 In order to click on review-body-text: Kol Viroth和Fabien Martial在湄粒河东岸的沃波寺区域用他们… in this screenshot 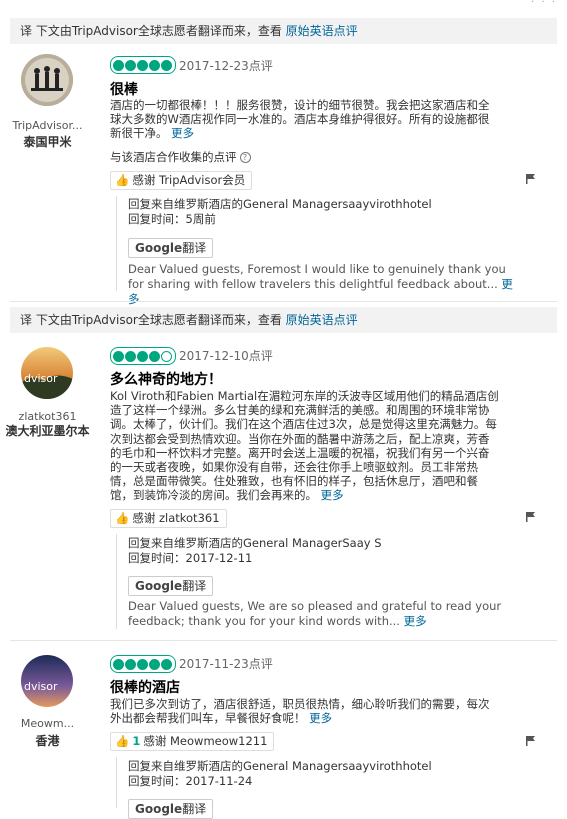, I will do `click(304, 446)`.